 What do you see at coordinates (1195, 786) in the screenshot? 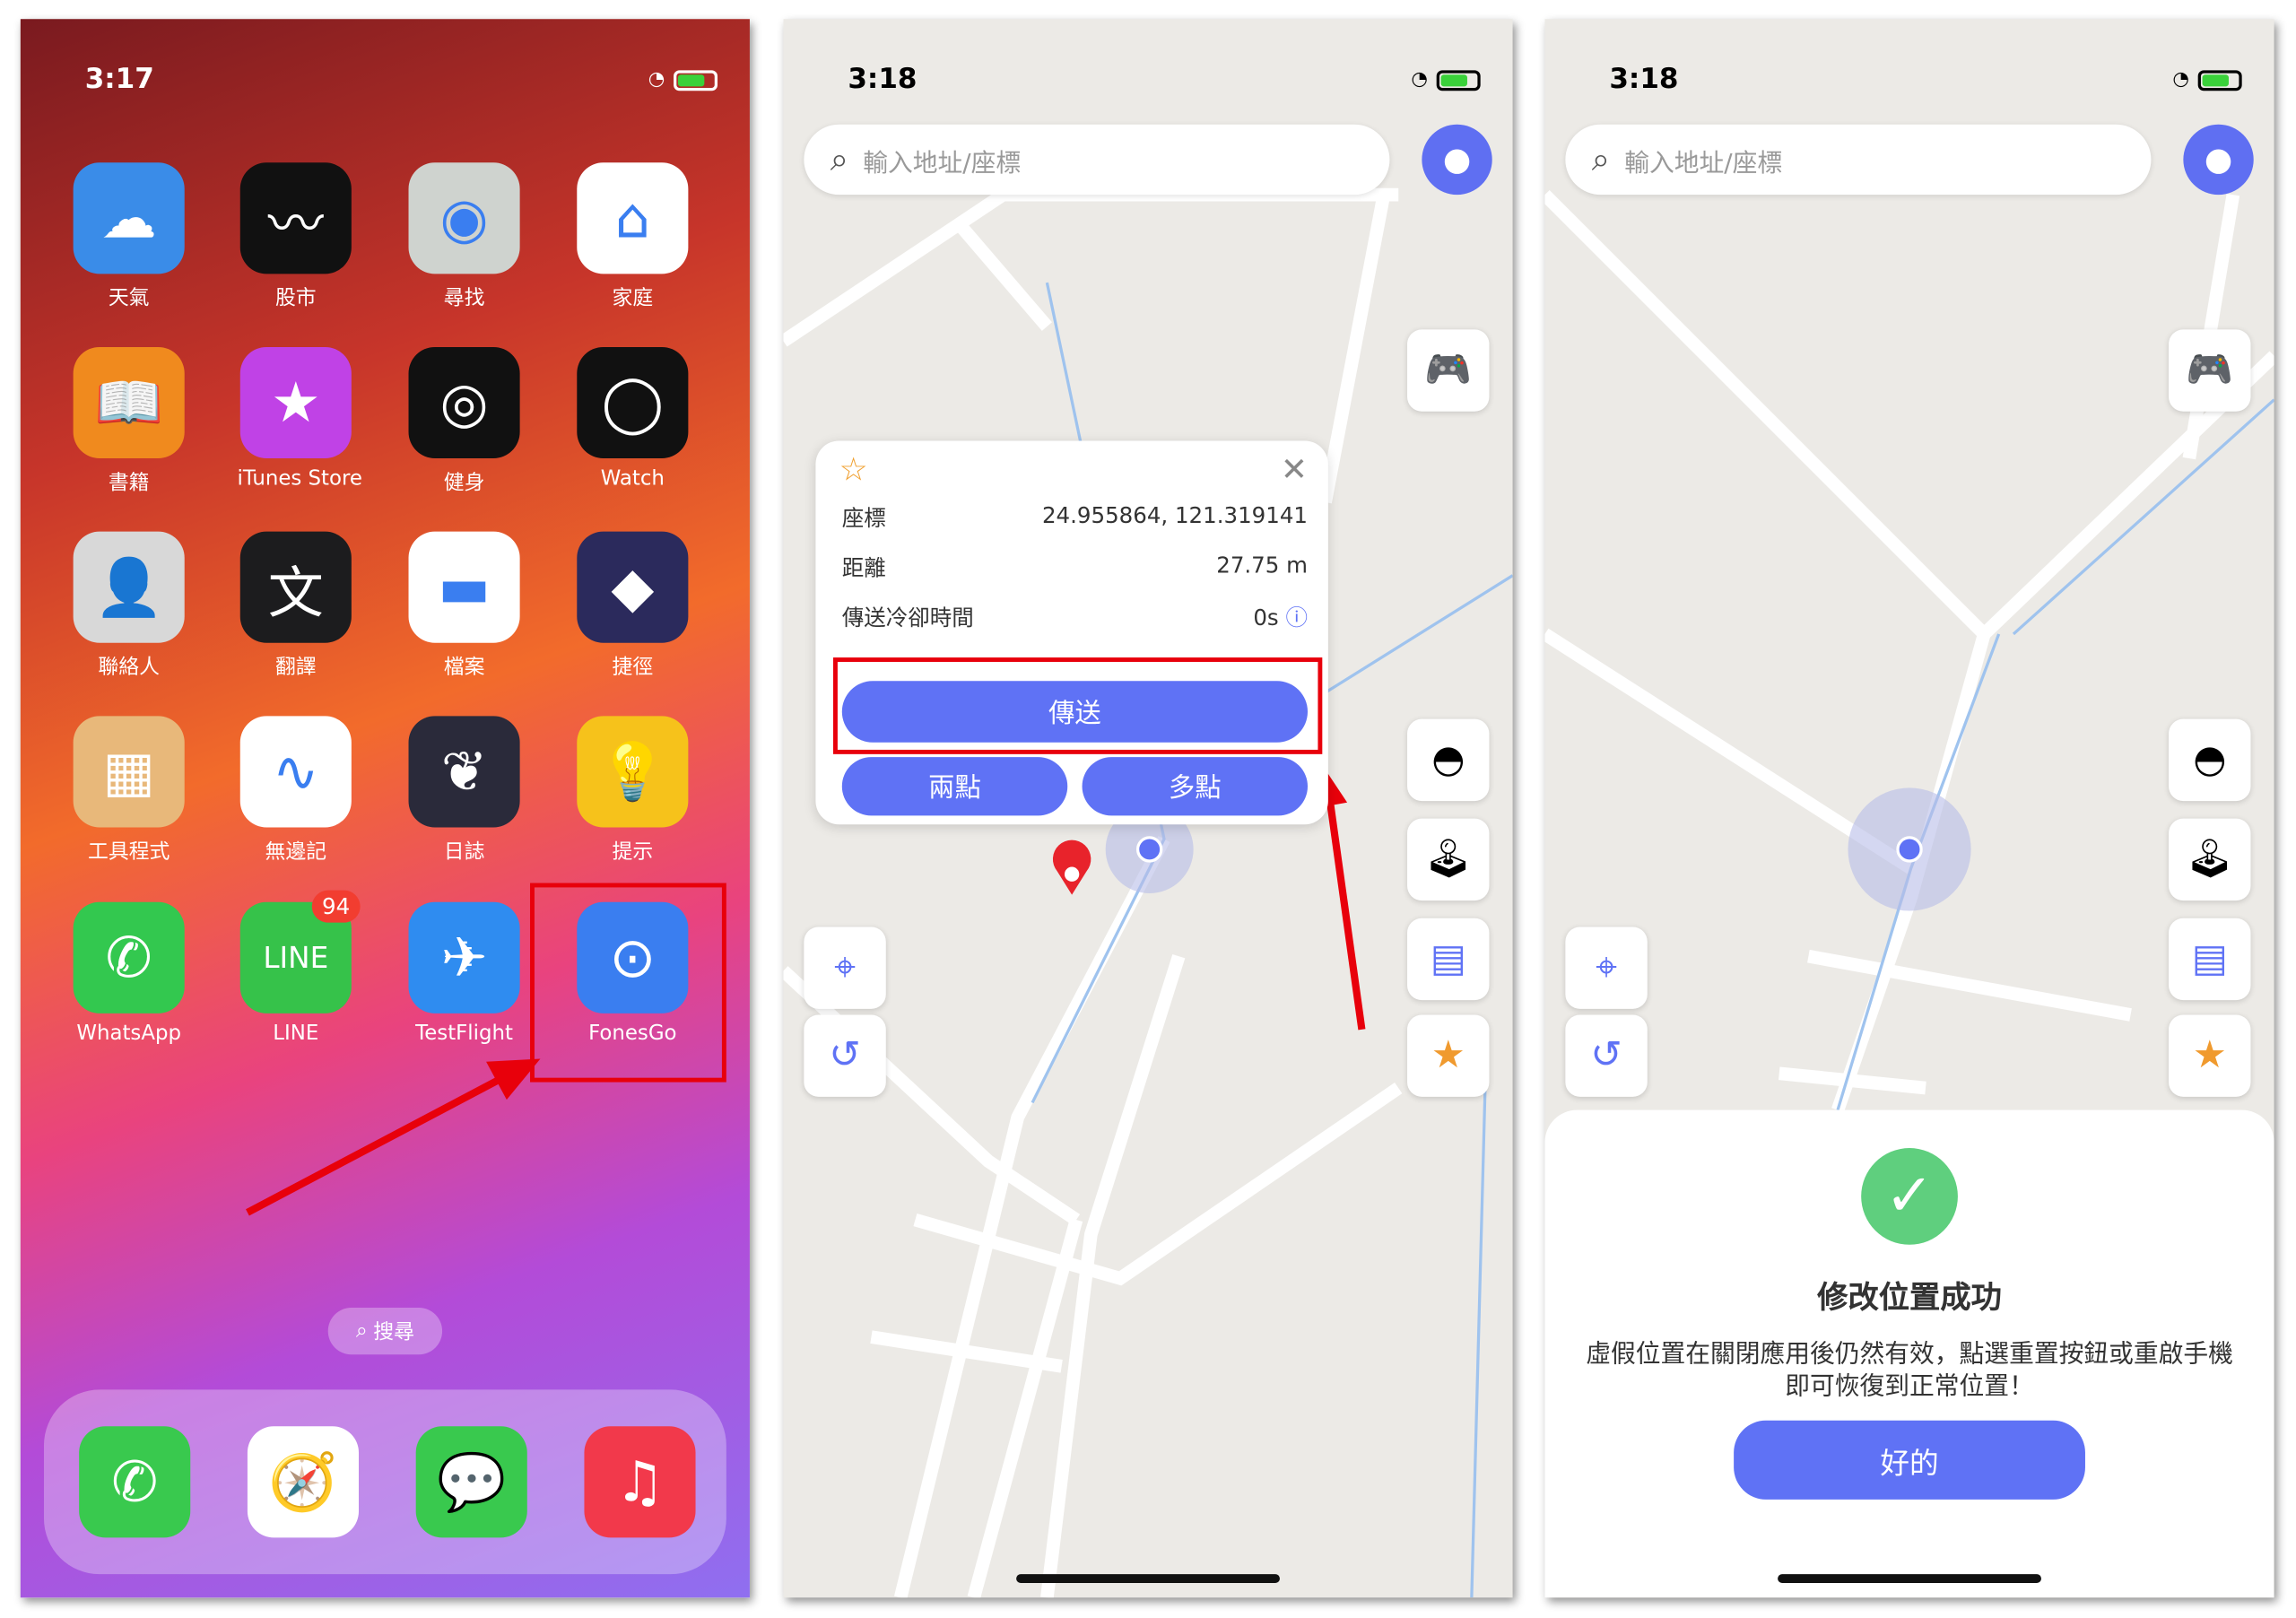
I see `multi-point-button: 多點` at bounding box center [1195, 786].